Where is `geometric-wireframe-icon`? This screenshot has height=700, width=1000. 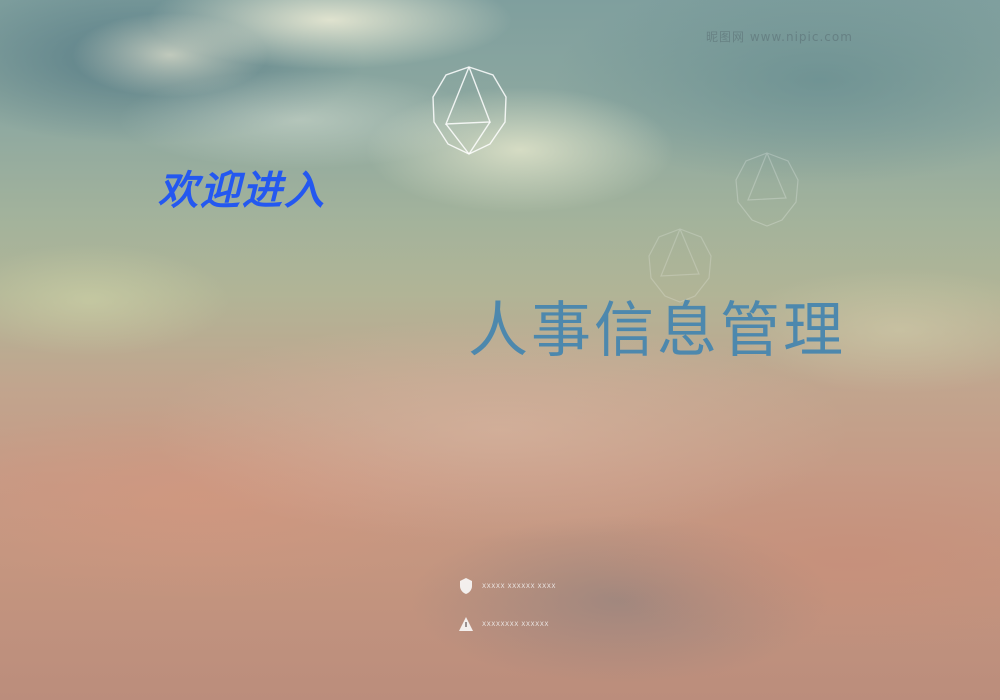 geometric-wireframe-icon is located at coordinates (469, 110).